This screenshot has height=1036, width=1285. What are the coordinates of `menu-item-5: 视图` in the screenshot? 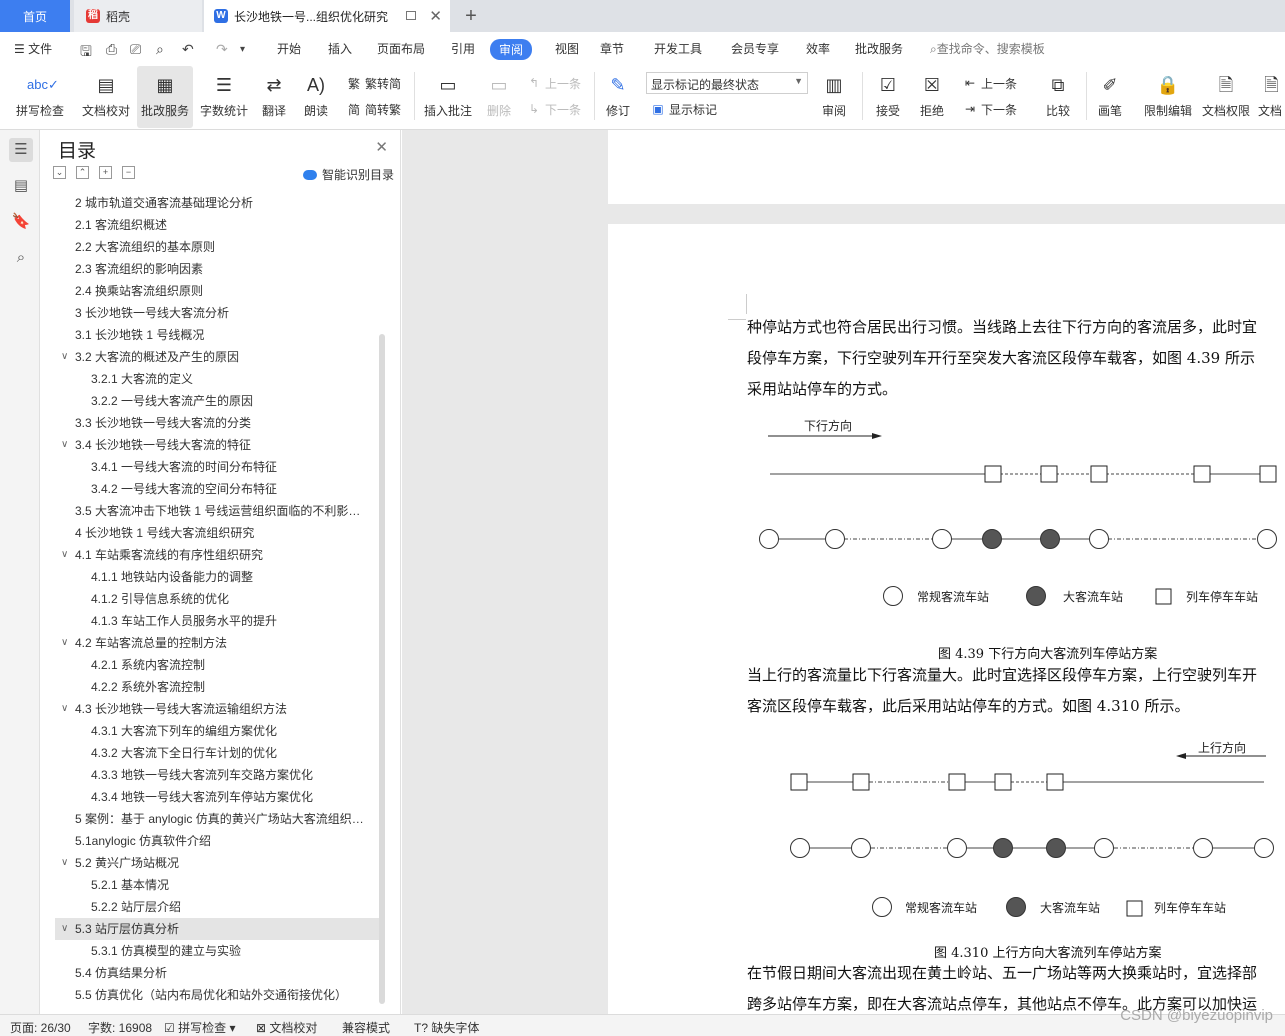 It's located at (567, 48).